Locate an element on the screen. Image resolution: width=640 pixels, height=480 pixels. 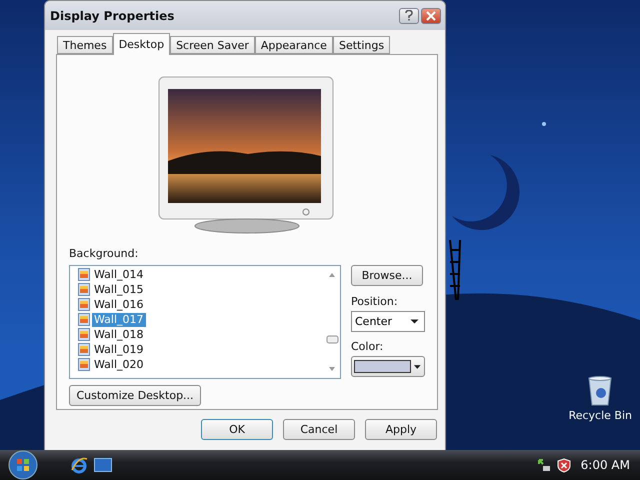
color-picker-button is located at coordinates (388, 366).